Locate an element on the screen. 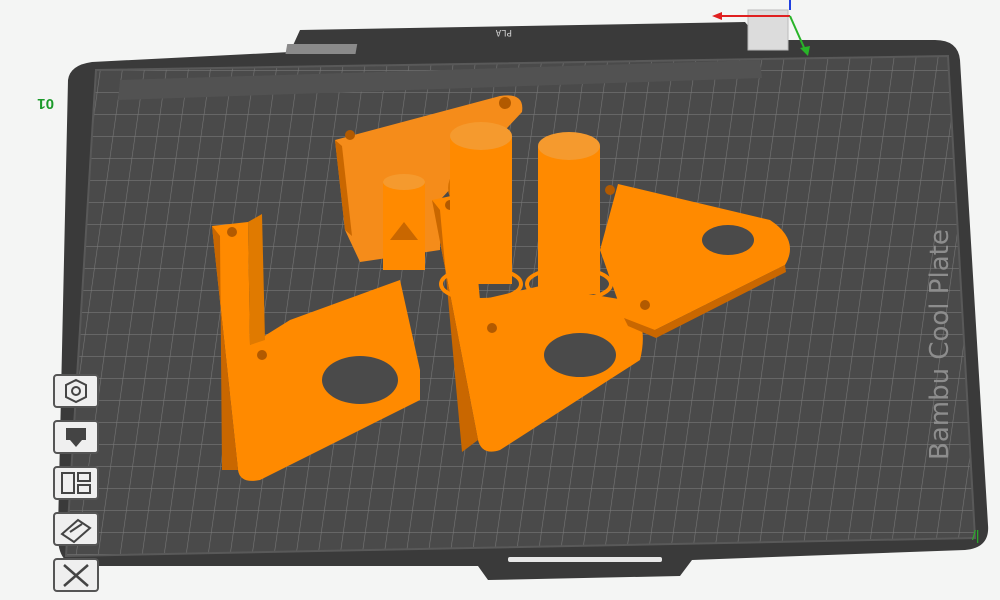 The width and height of the screenshot is (1000, 600). extruder-icon is located at coordinates (76, 437).